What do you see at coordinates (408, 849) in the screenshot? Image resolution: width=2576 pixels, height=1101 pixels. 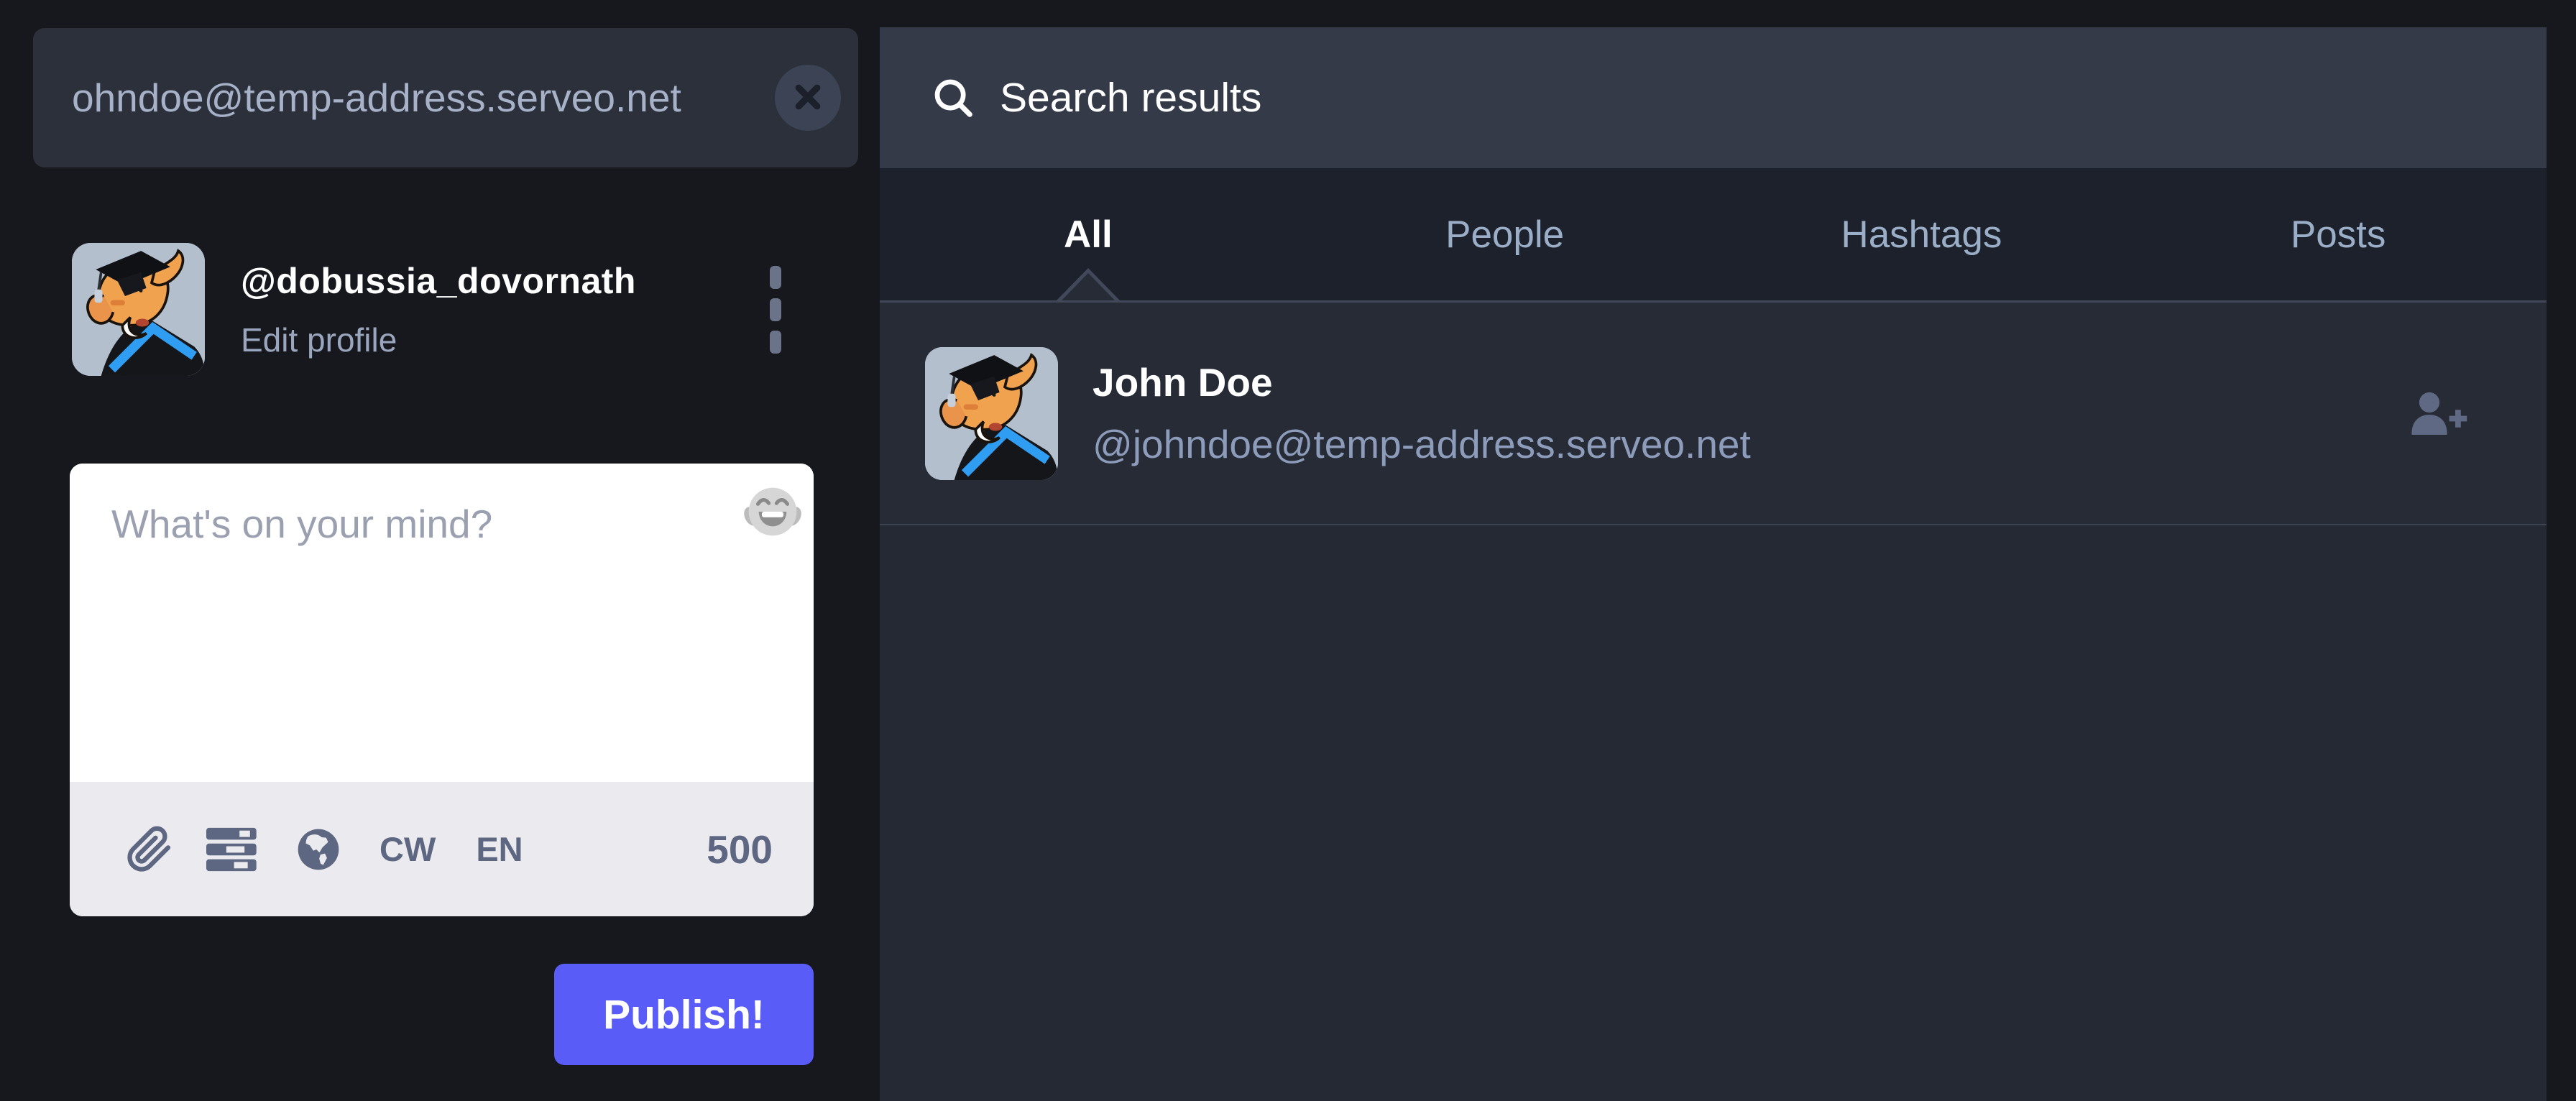 I see `content-warning-button: CW` at bounding box center [408, 849].